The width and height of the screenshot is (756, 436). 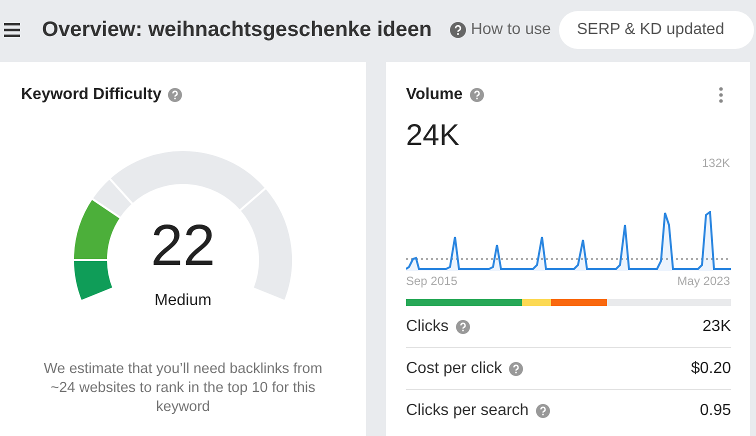 What do you see at coordinates (721, 95) in the screenshot?
I see `more-icon` at bounding box center [721, 95].